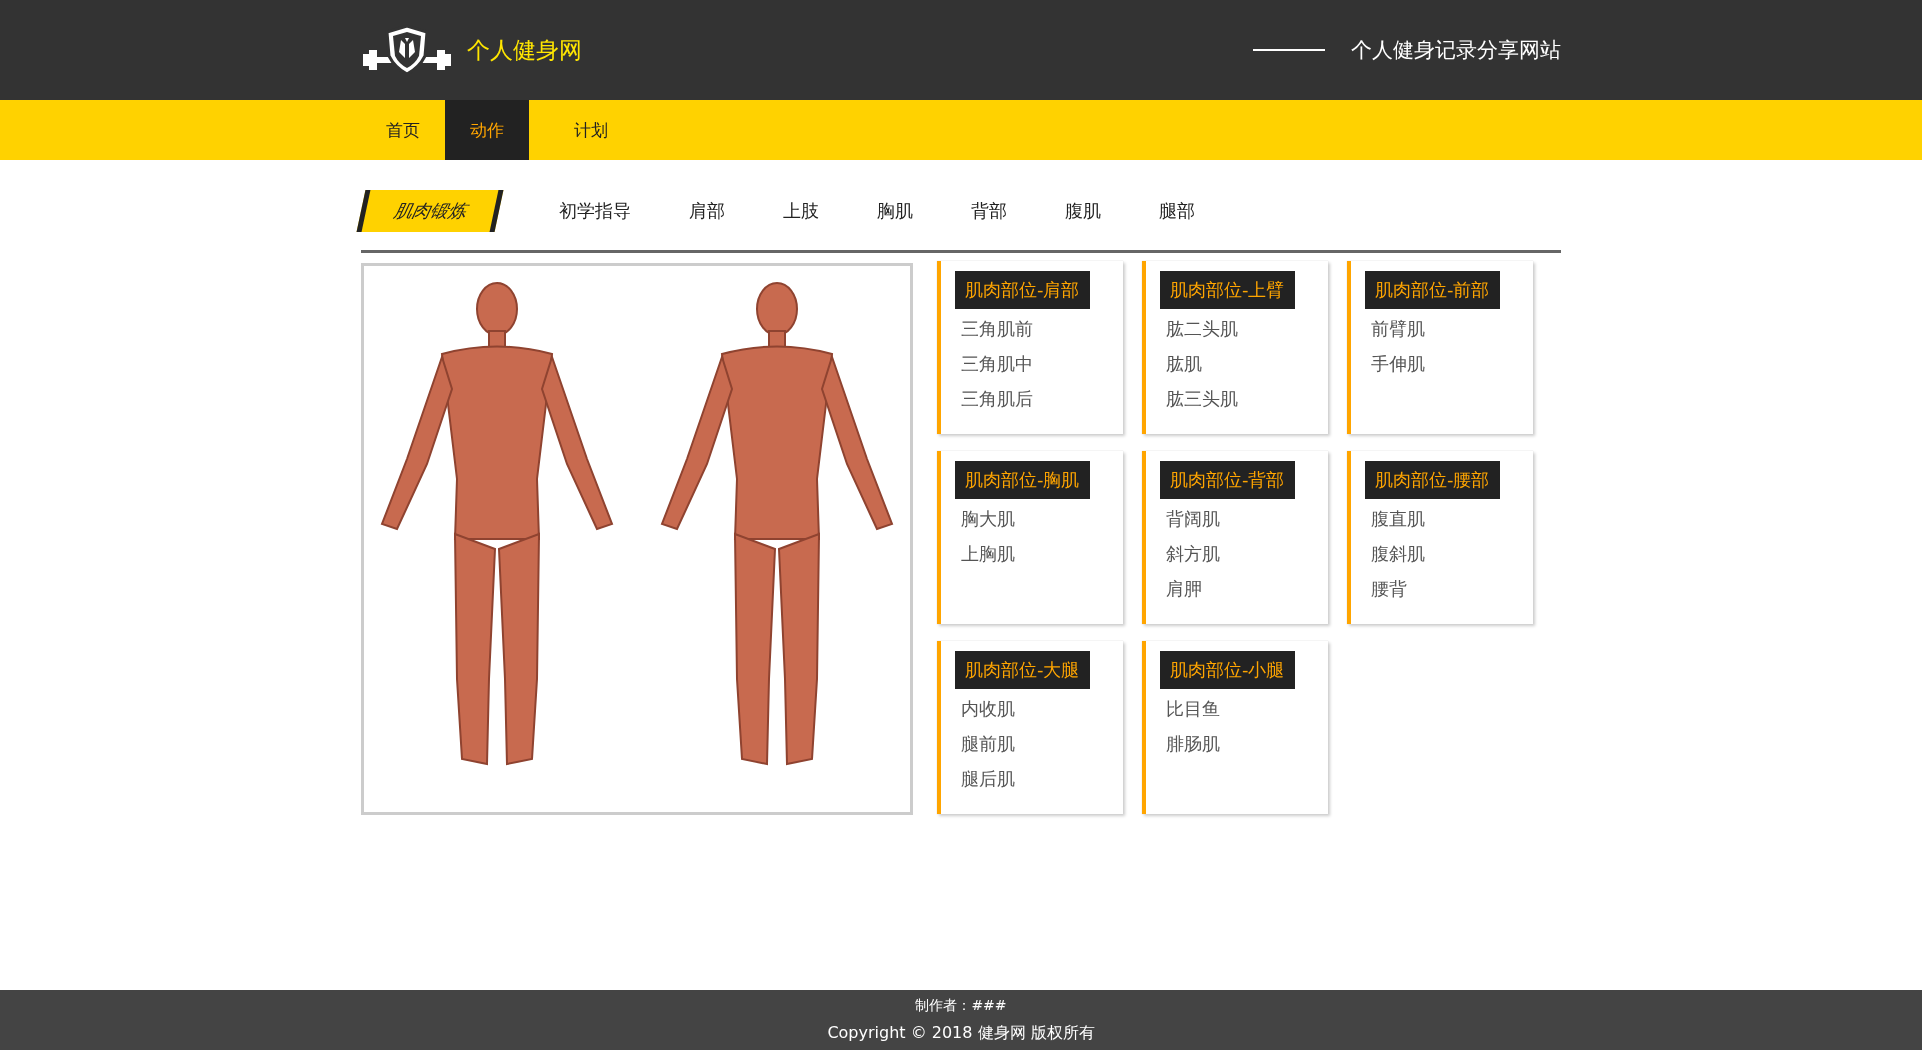 Image resolution: width=1922 pixels, height=1050 pixels. I want to click on shield-dumbbell-icon, so click(407, 50).